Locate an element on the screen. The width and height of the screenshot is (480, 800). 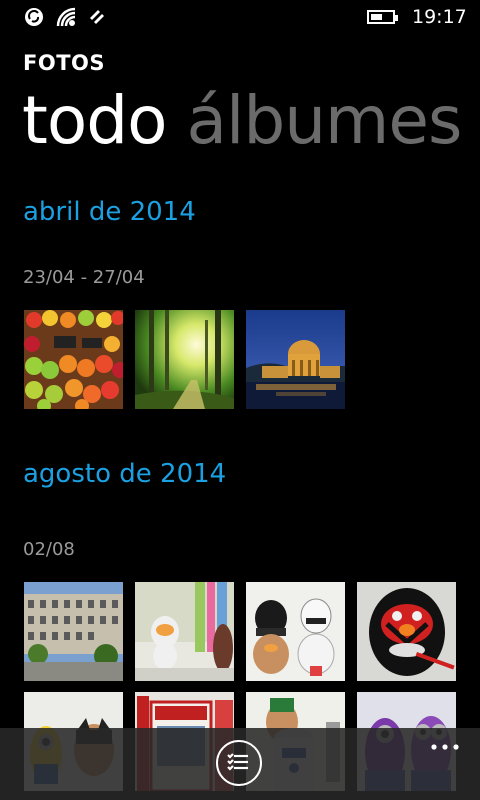
photo-fruit-market is located at coordinates (73, 359).